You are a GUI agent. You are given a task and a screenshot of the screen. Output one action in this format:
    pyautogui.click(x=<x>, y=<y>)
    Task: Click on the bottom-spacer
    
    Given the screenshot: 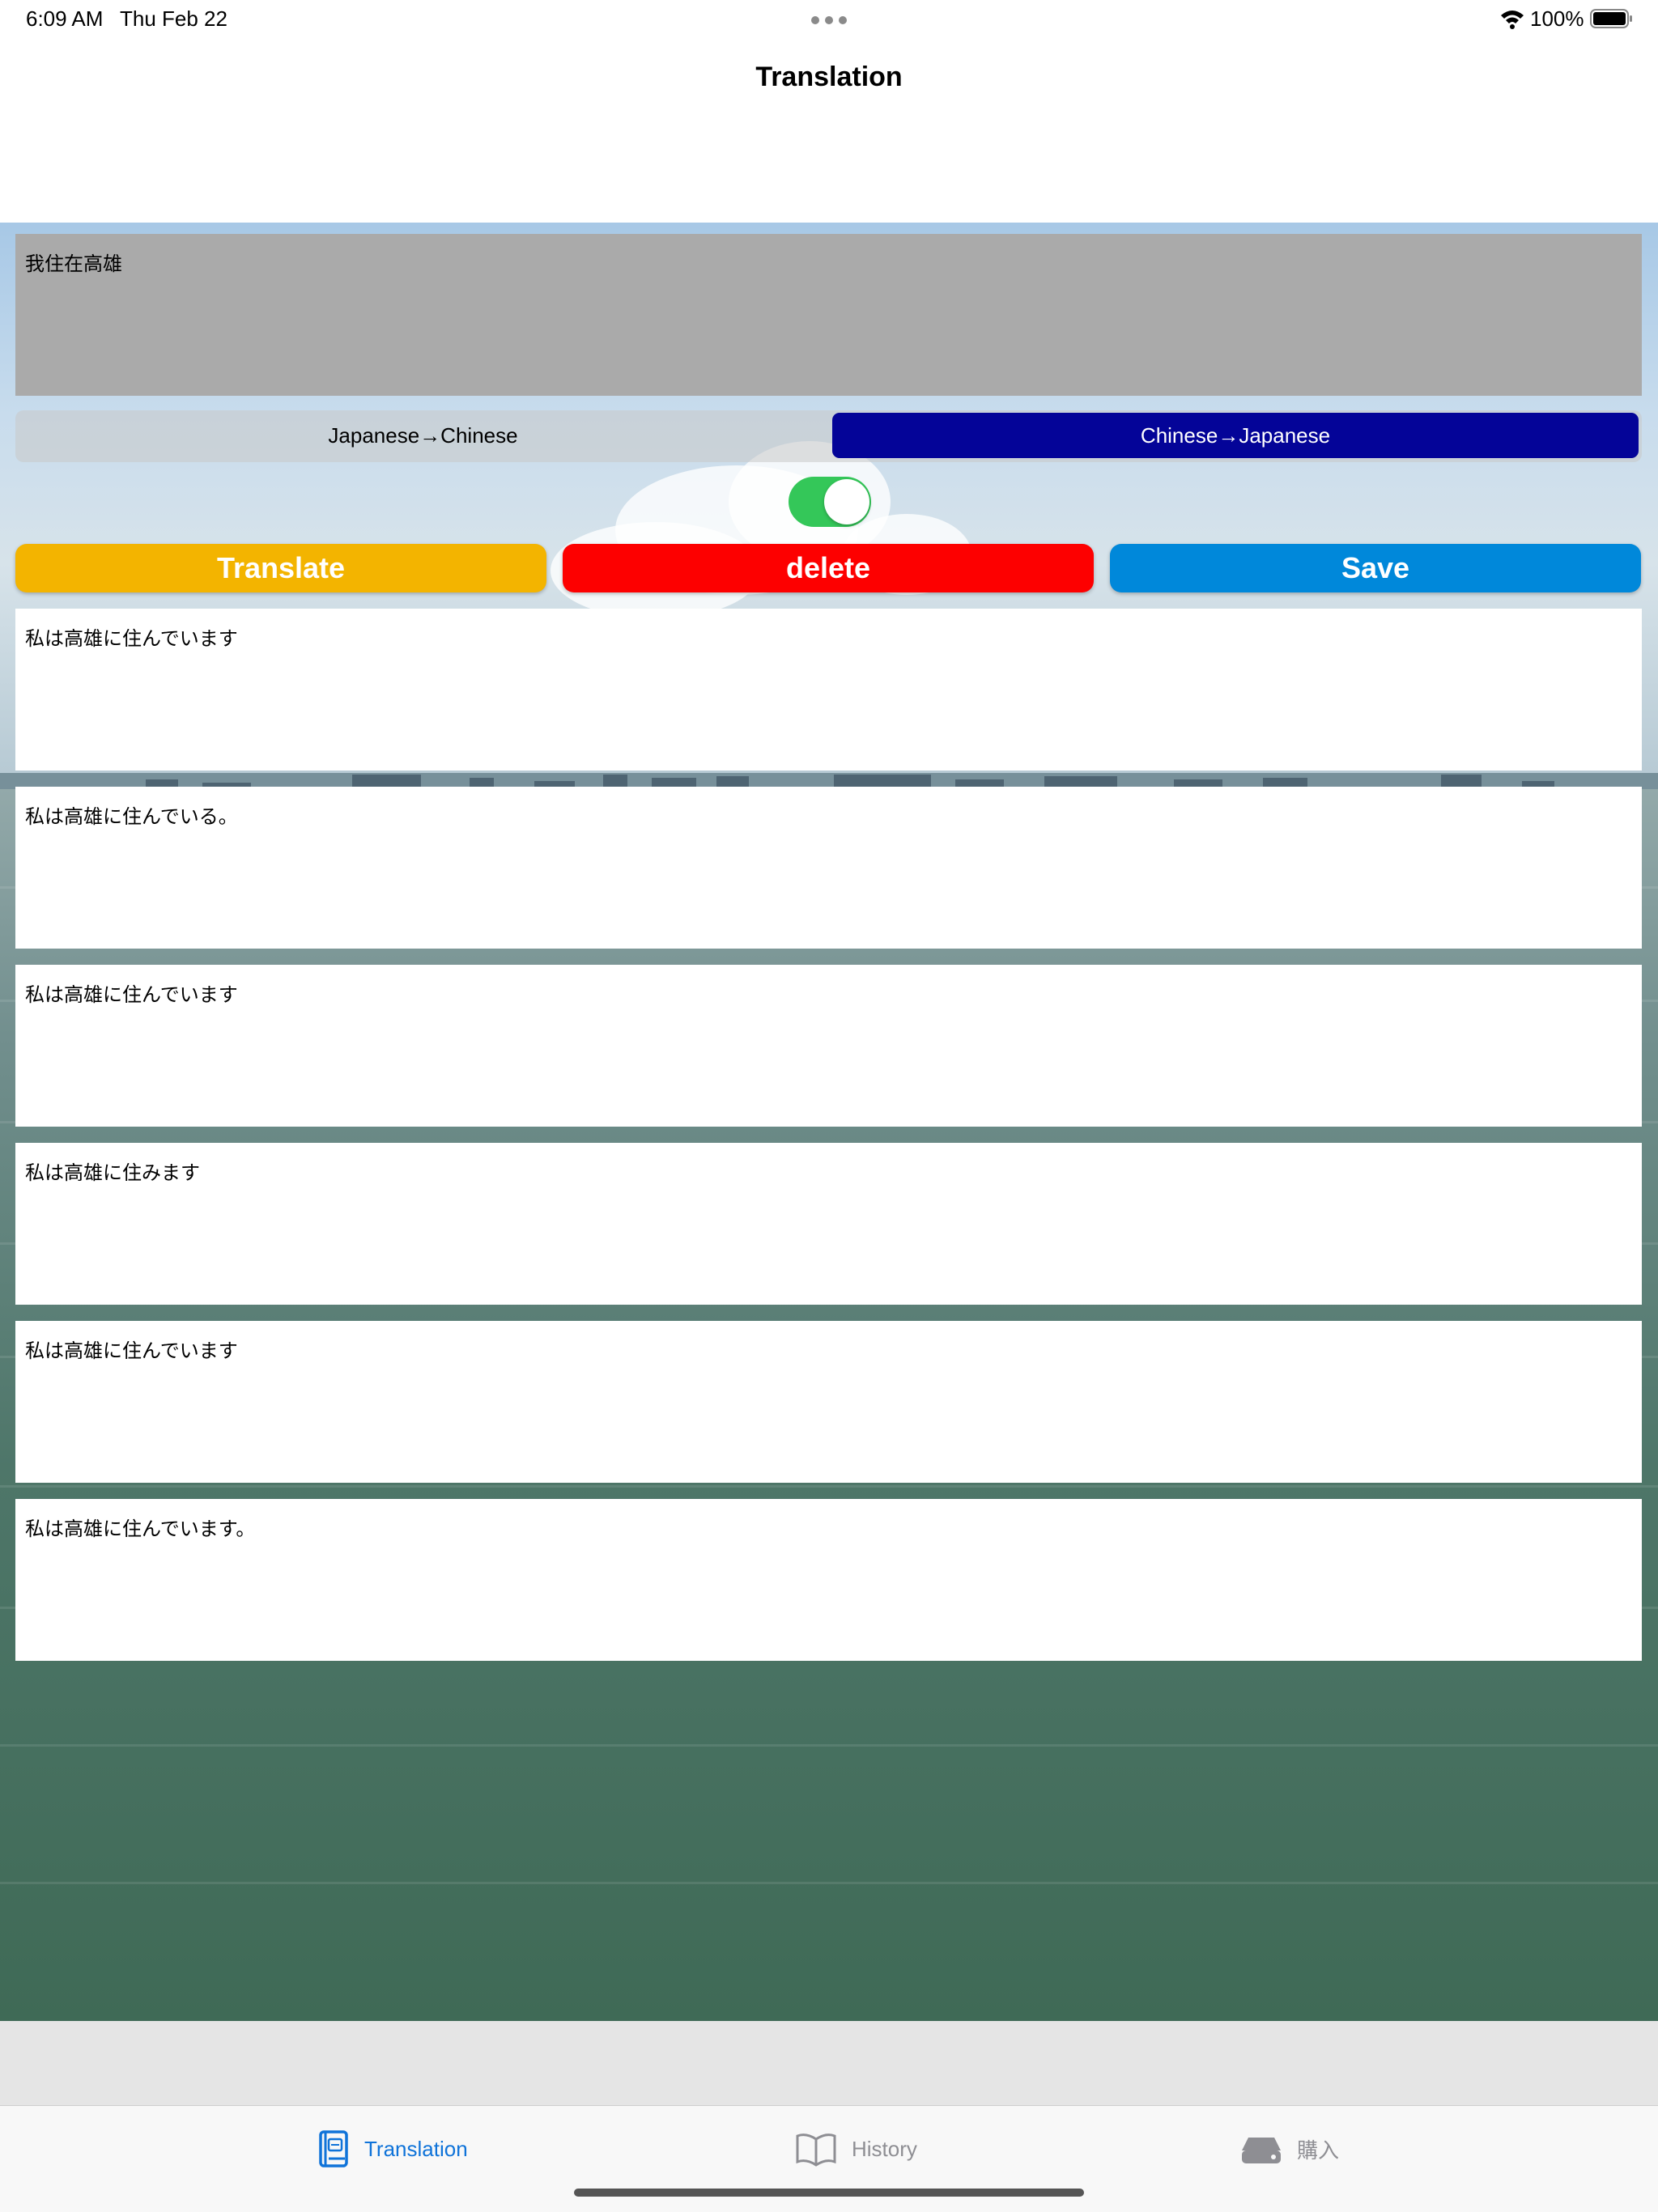 What is the action you would take?
    pyautogui.click(x=829, y=2063)
    